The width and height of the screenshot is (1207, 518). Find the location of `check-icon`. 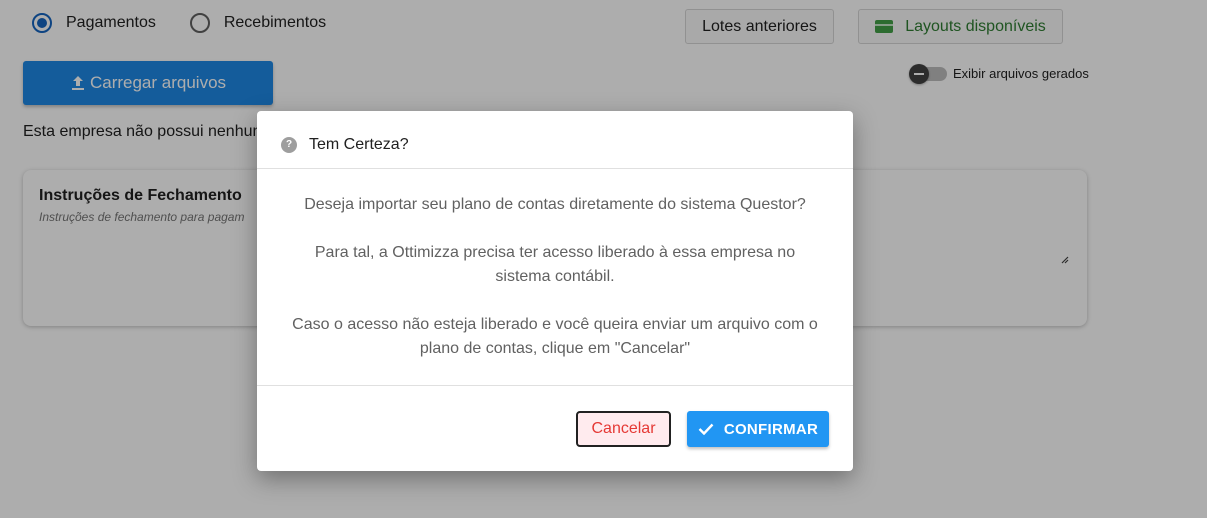

check-icon is located at coordinates (706, 429).